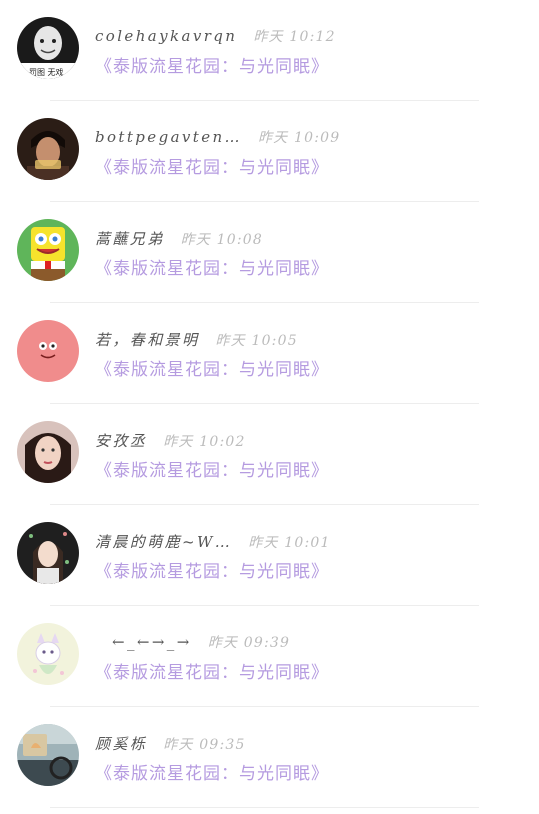 This screenshot has height=814, width=539. Describe the element at coordinates (269, 252) in the screenshot. I see `list-item: 蒿蘸兄弟 昨天 10:08 《泰版流星花园：与光同眠》` at that location.